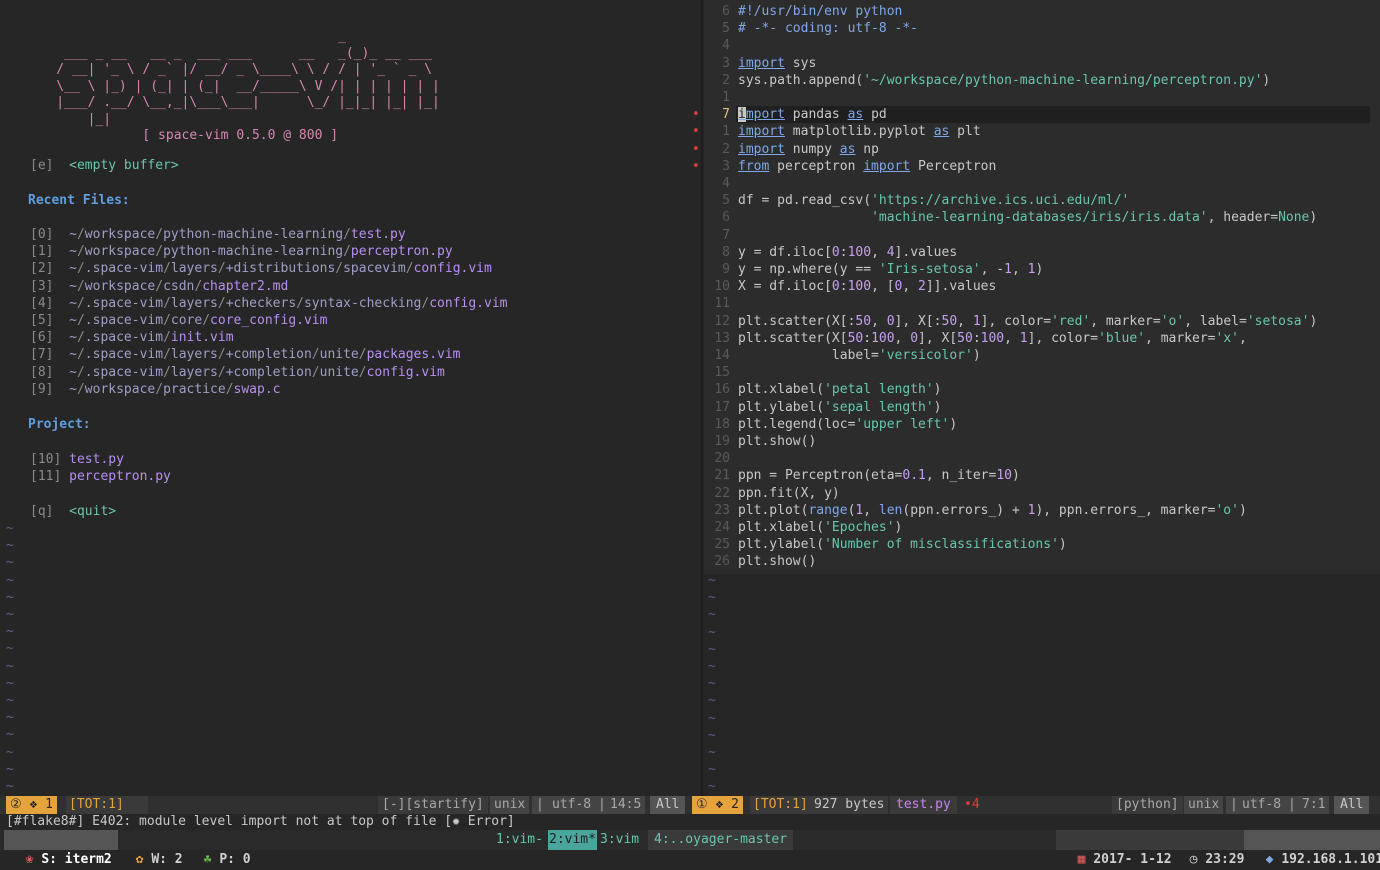 This screenshot has height=870, width=1380. What do you see at coordinates (42, 165) in the screenshot?
I see `empty-key: [e]` at bounding box center [42, 165].